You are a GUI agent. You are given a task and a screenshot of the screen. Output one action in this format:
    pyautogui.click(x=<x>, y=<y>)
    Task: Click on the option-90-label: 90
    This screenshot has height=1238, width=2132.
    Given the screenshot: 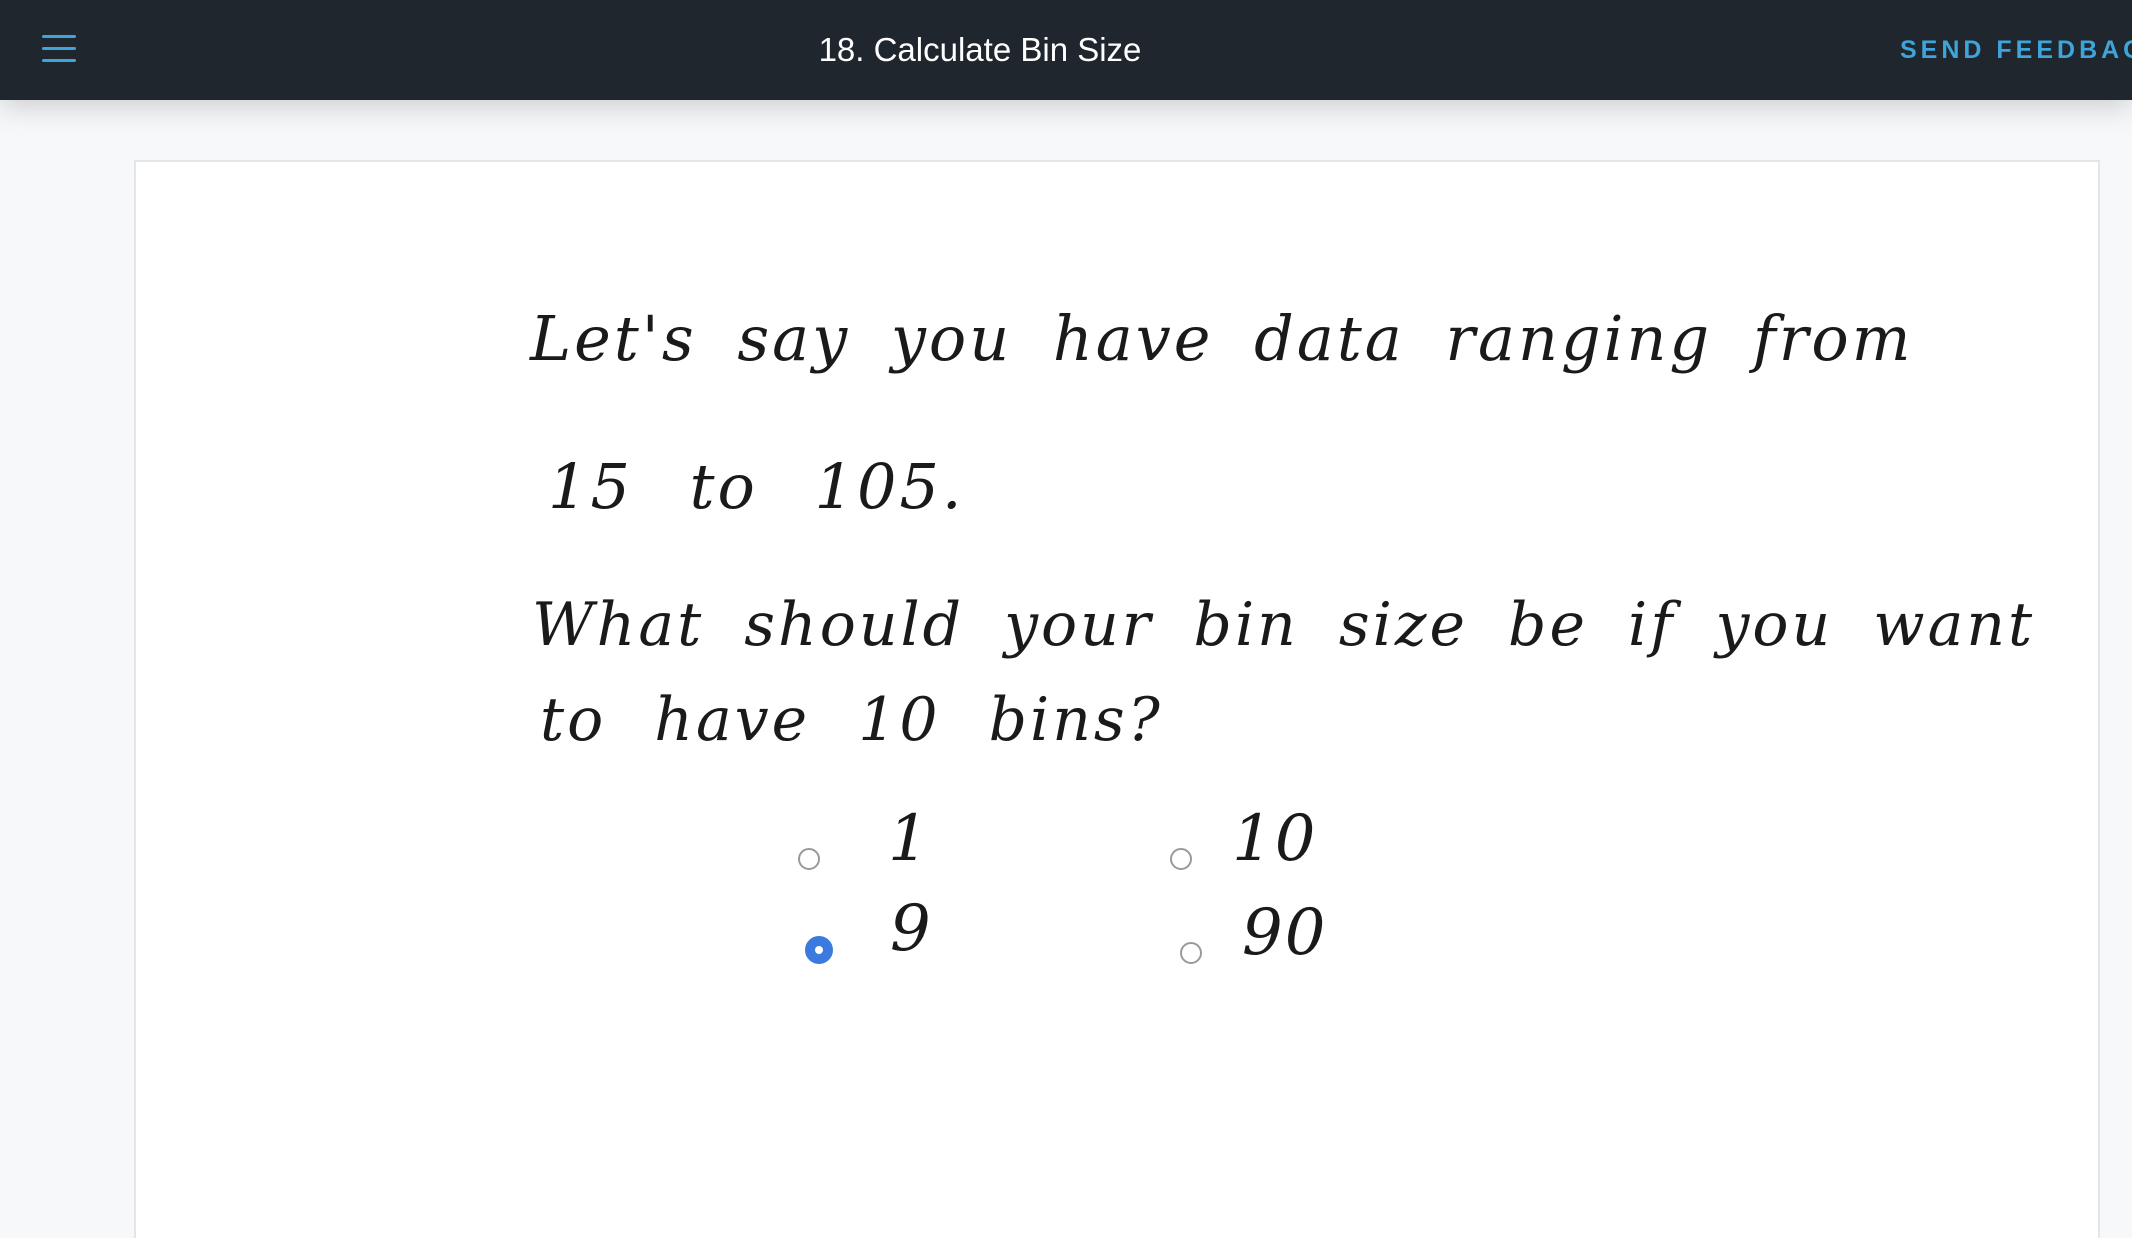 What is the action you would take?
    pyautogui.click(x=1285, y=933)
    